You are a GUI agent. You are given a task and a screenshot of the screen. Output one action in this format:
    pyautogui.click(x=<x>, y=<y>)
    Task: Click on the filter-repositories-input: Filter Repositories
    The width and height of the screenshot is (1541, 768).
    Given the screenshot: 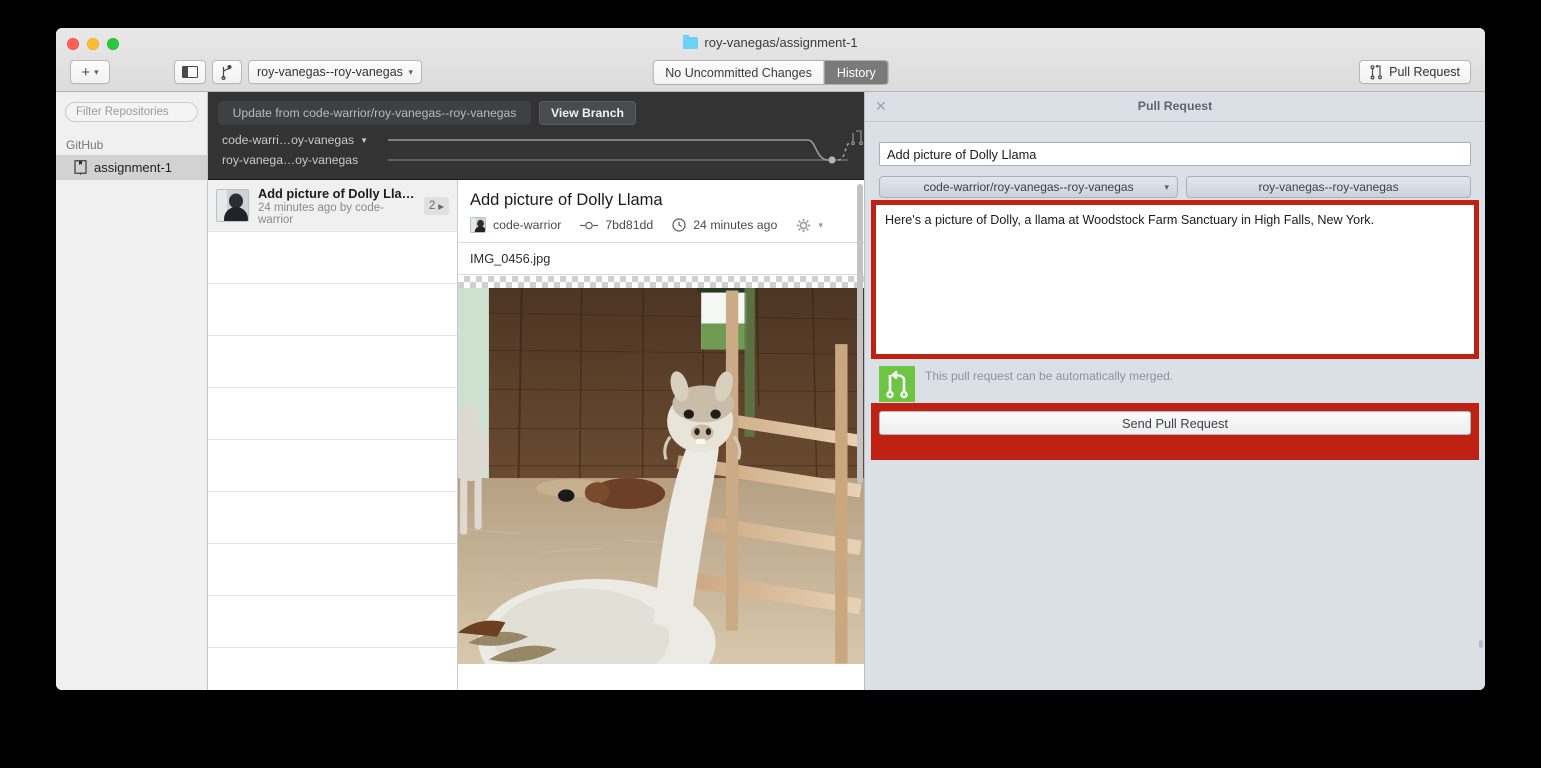 What is the action you would take?
    pyautogui.click(x=131, y=112)
    